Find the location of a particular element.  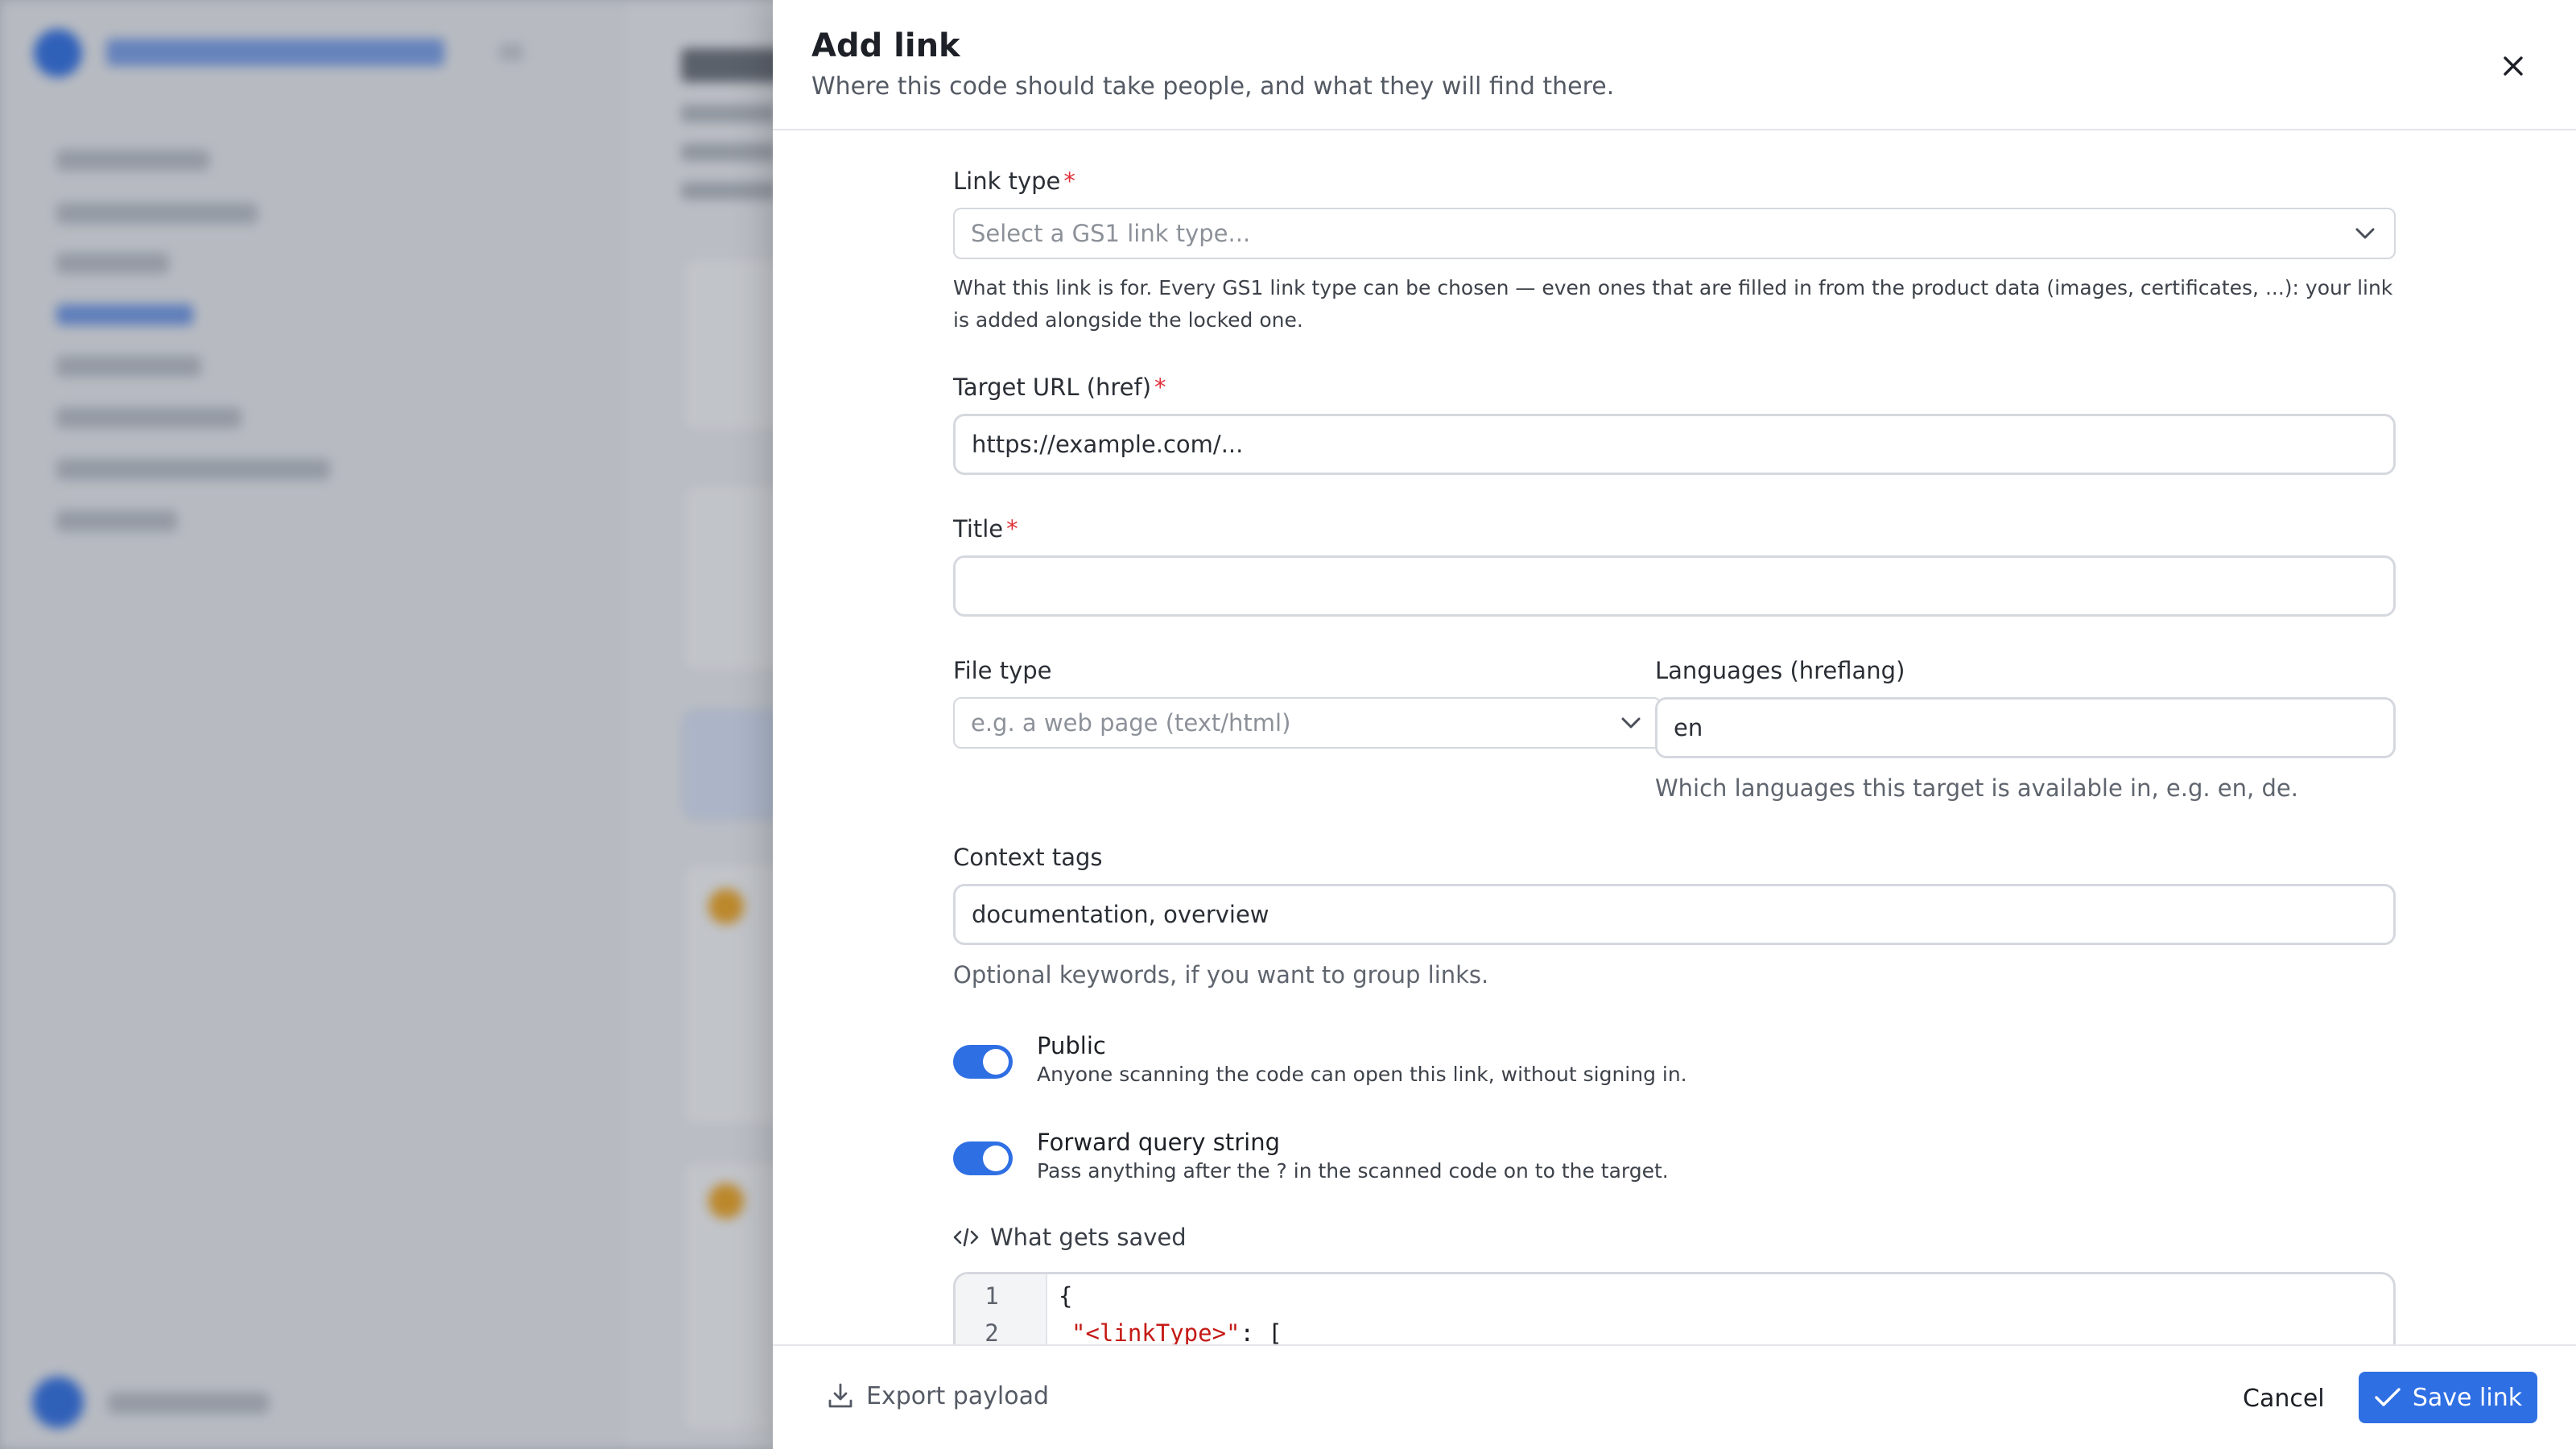

forward-query-title: Forward query string is located at coordinates (1159, 1142).